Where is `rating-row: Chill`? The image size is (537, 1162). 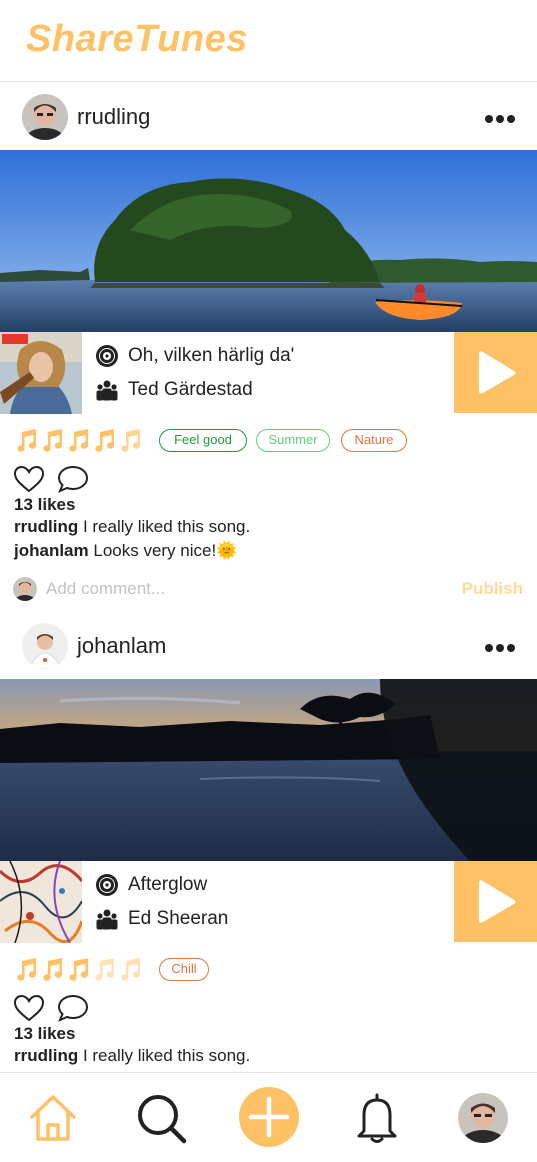
rating-row: Chill is located at coordinates (268, 963).